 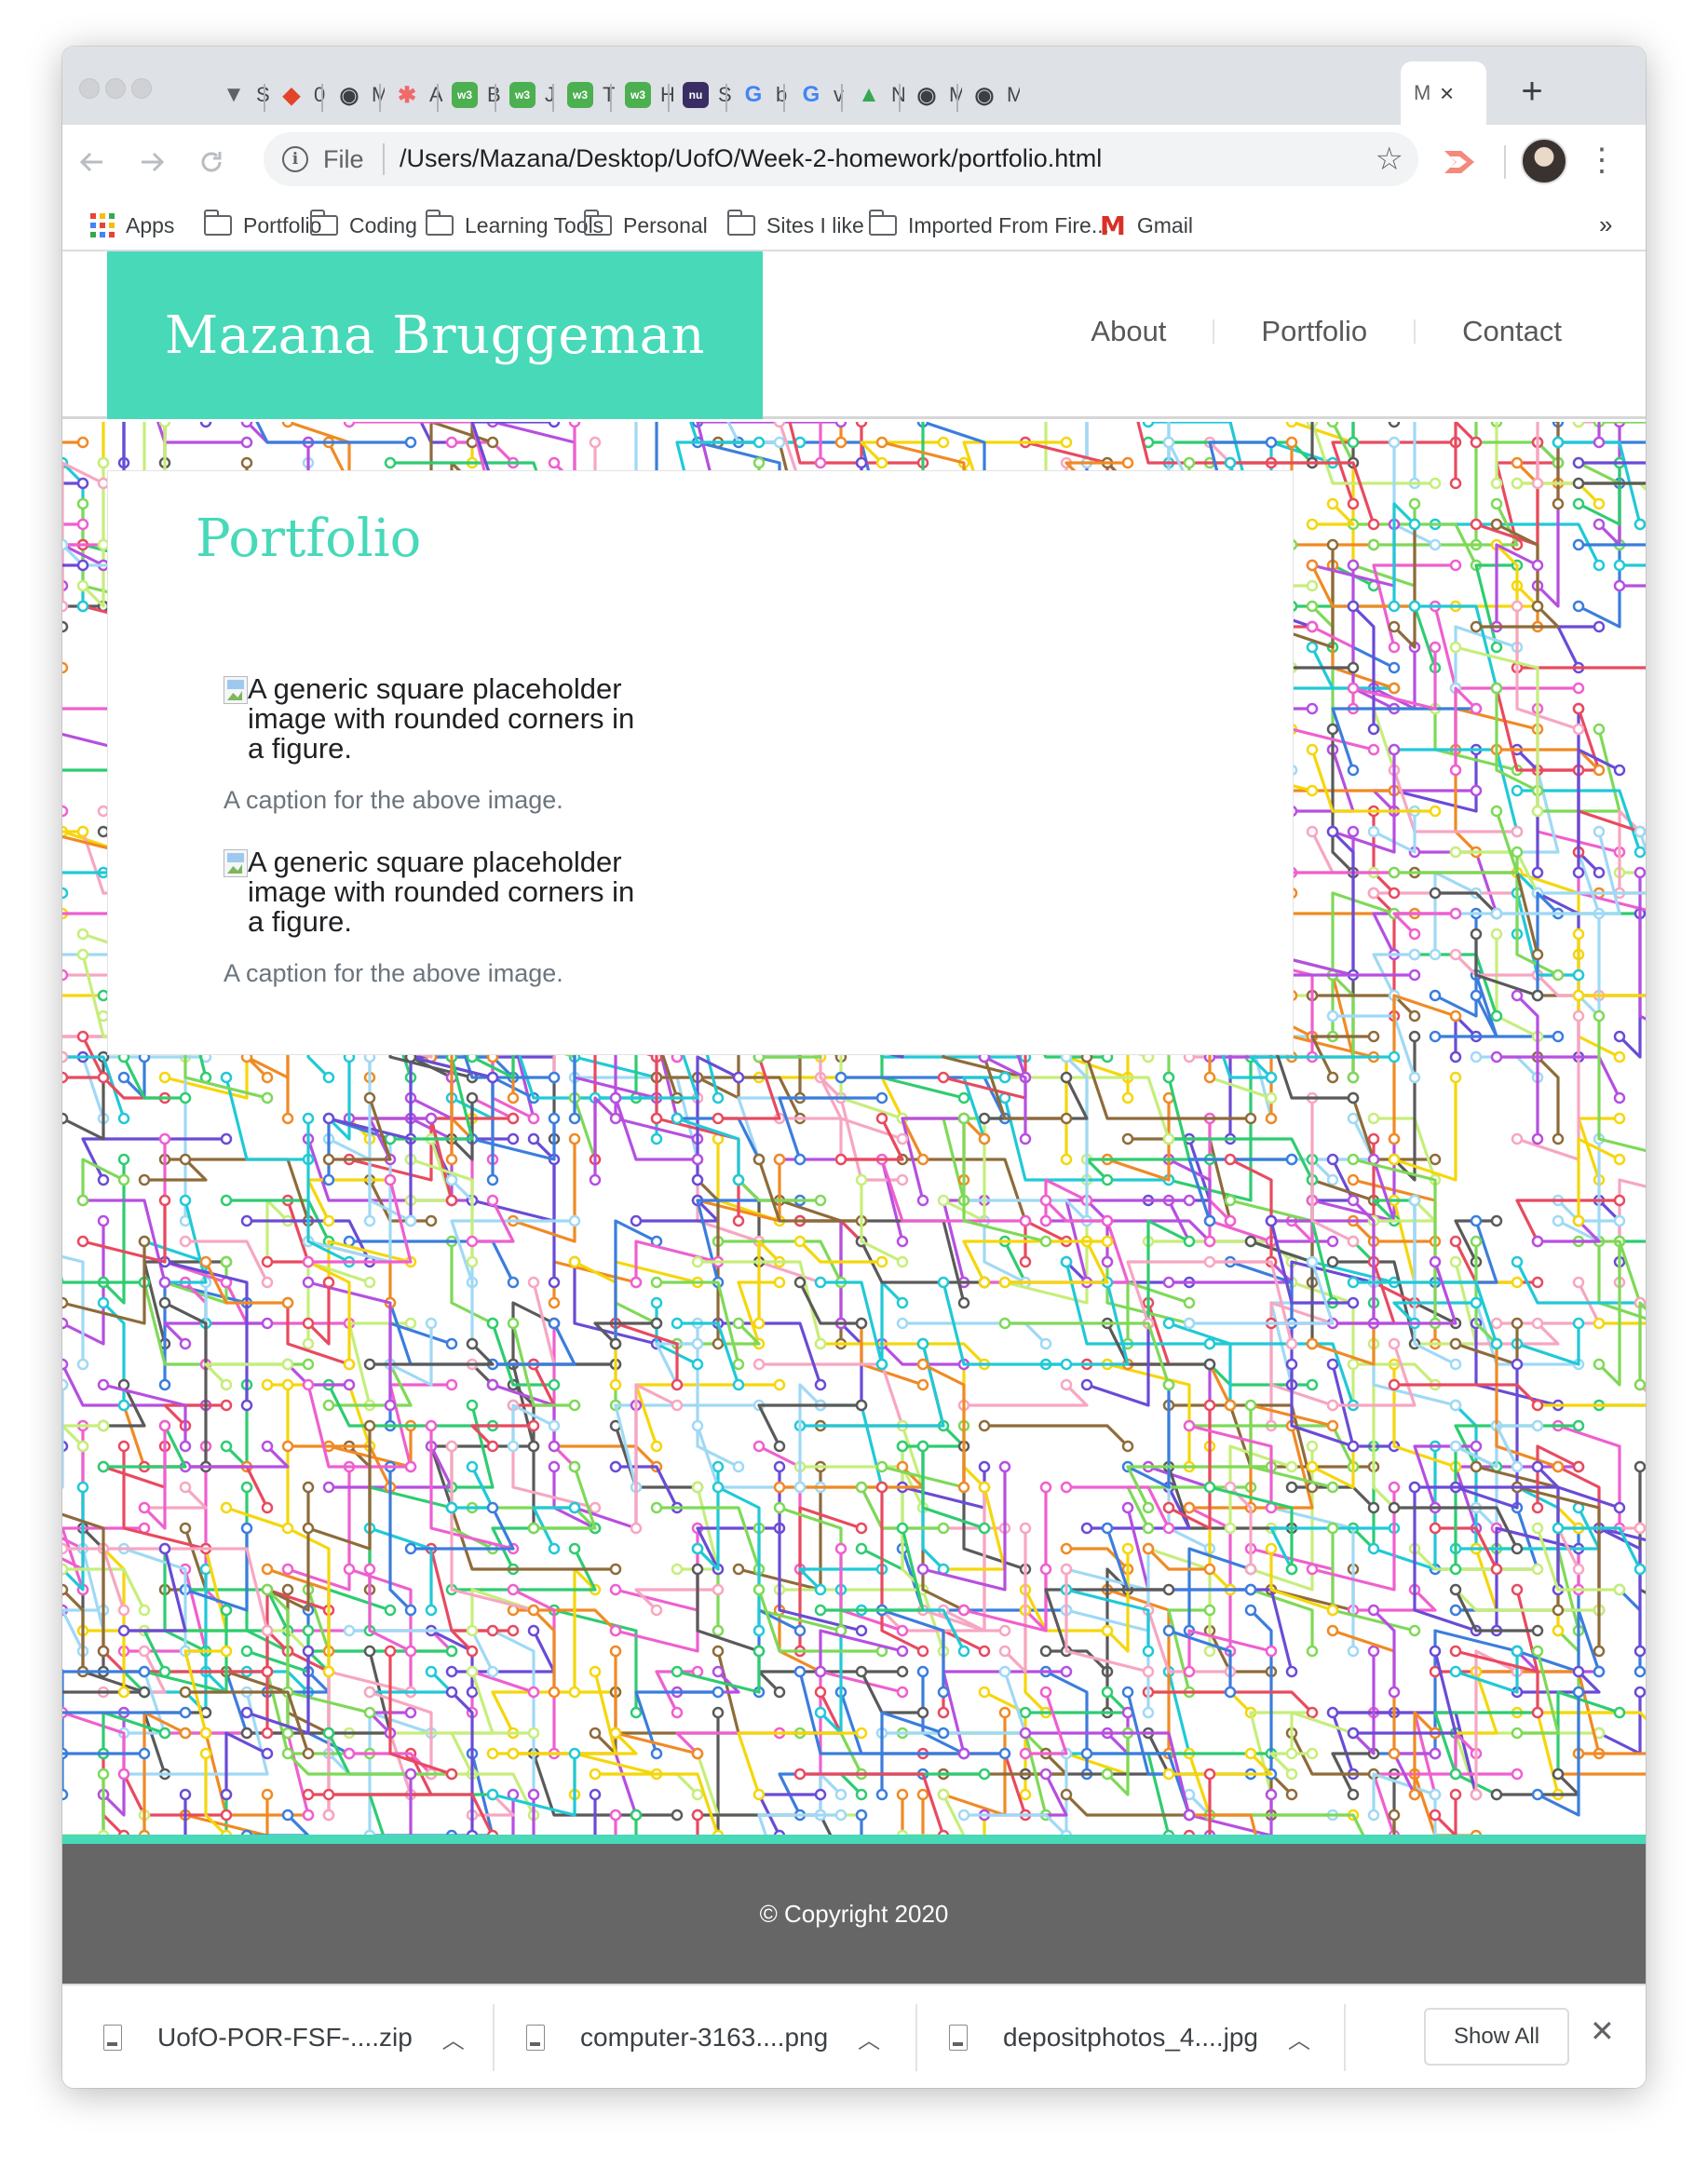 What do you see at coordinates (383, 225) in the screenshot?
I see `bookmark-label: Coding` at bounding box center [383, 225].